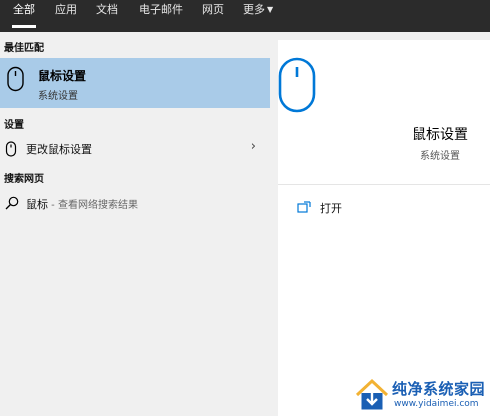 This screenshot has width=490, height=416. What do you see at coordinates (62, 76) in the screenshot?
I see `best-match-title: 鼠标设置` at bounding box center [62, 76].